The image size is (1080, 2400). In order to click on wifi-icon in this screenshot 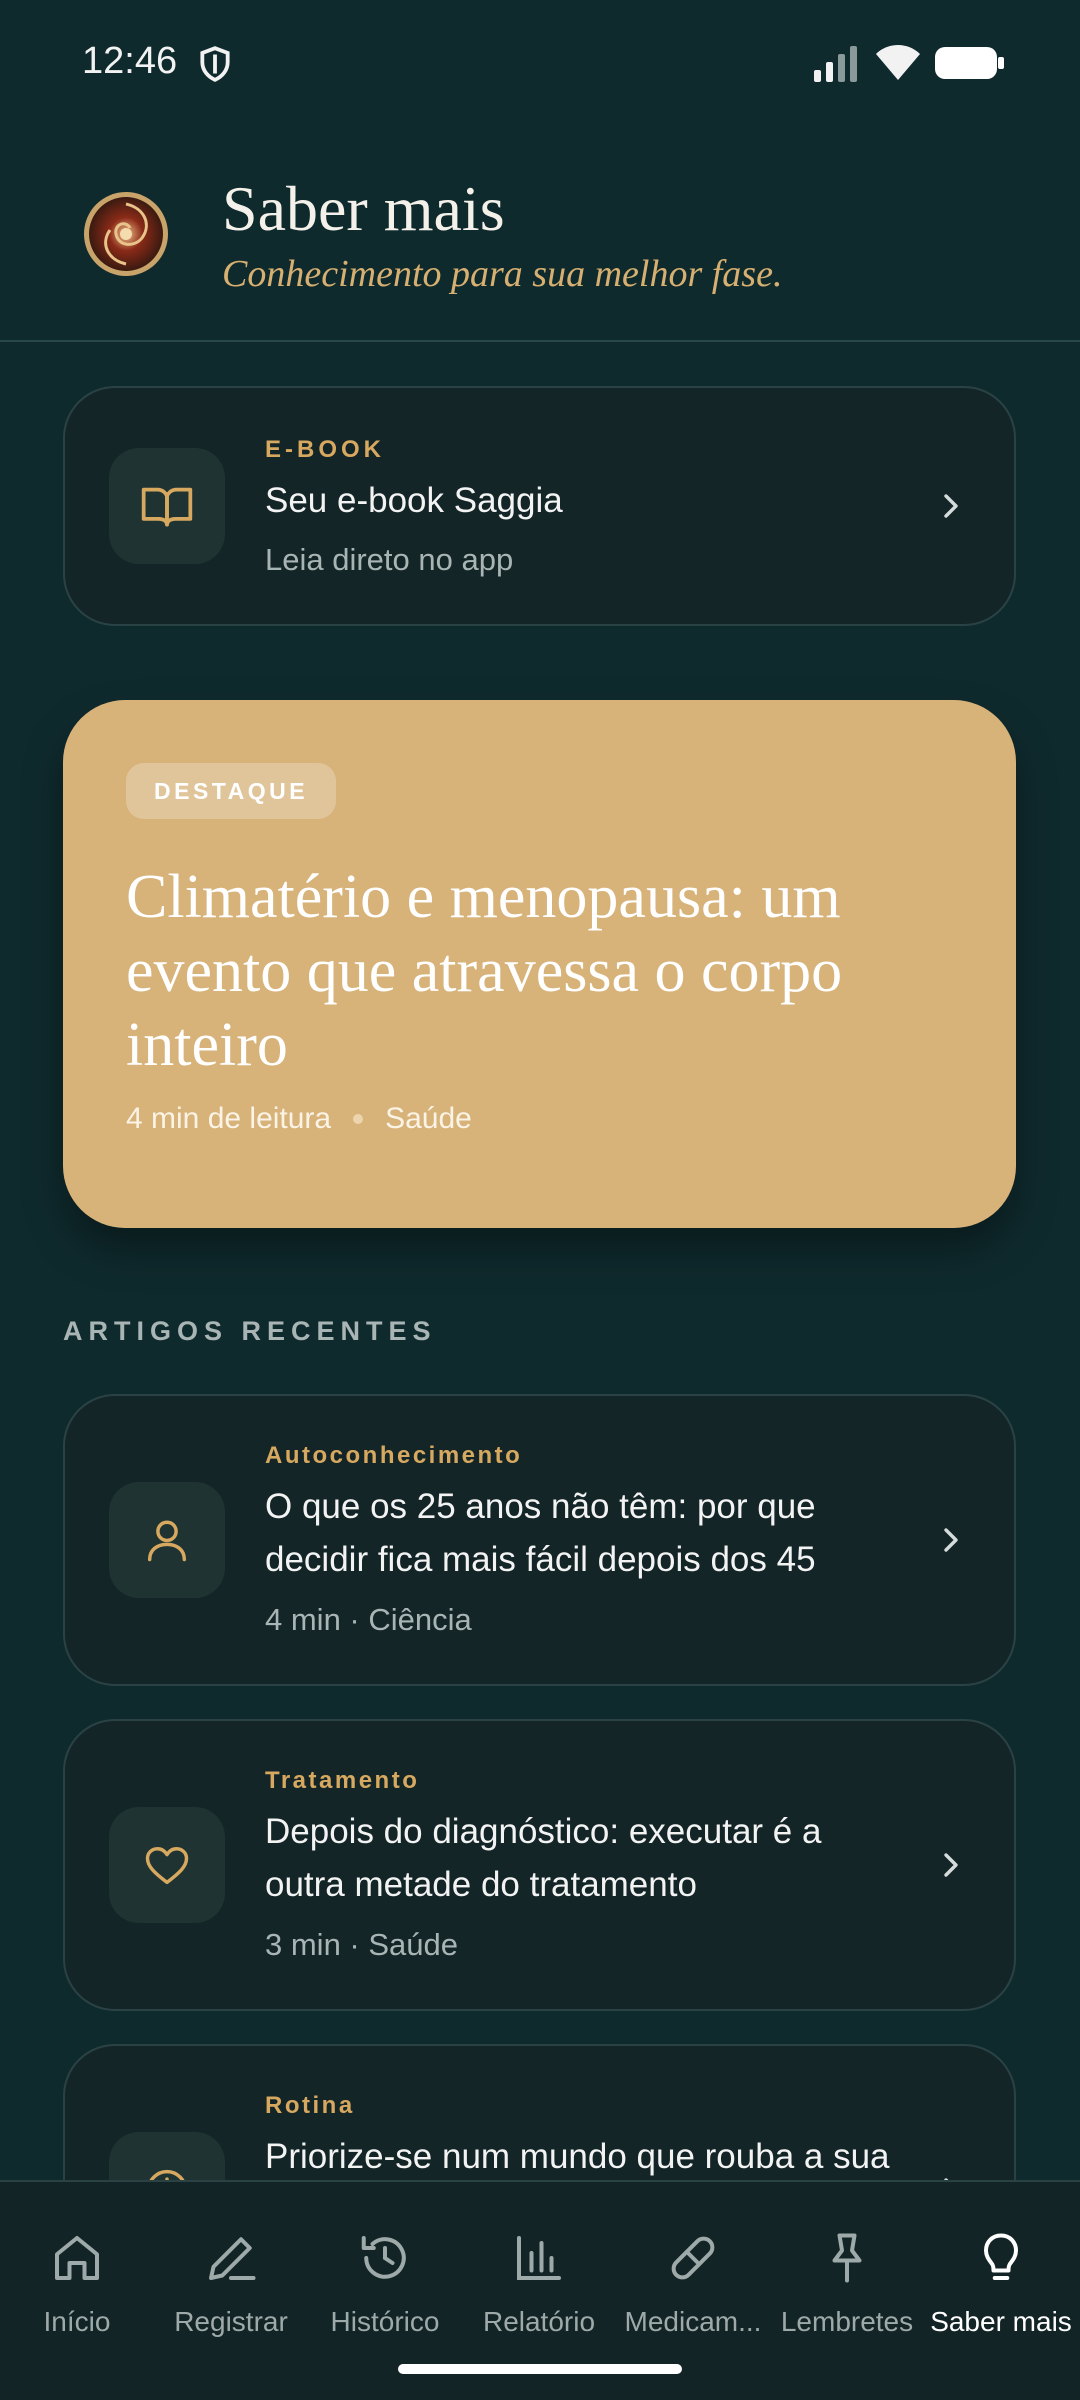, I will do `click(898, 62)`.